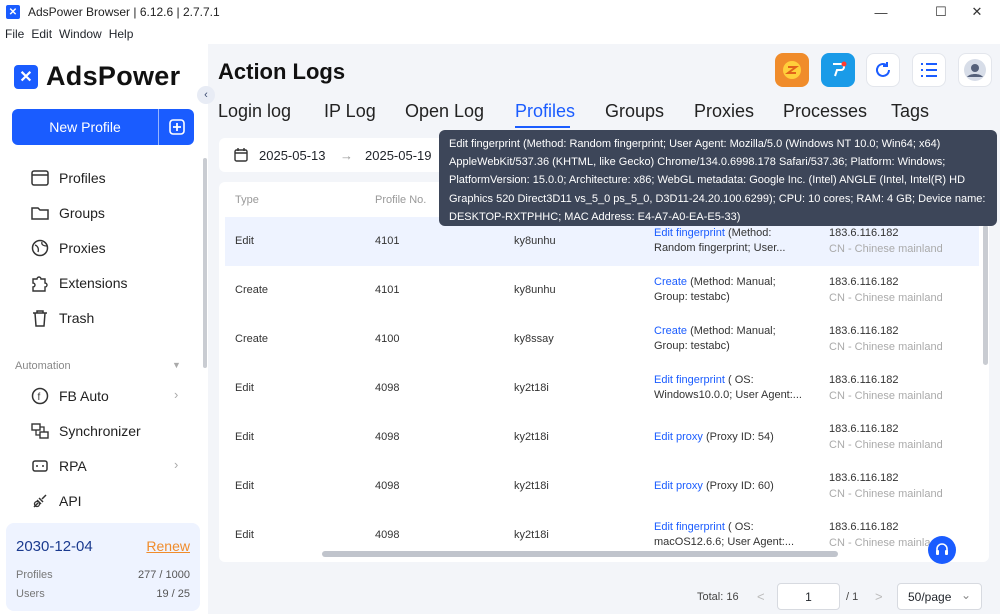  Describe the element at coordinates (77, 318) in the screenshot. I see `sidebar-item-label: Trash` at that location.